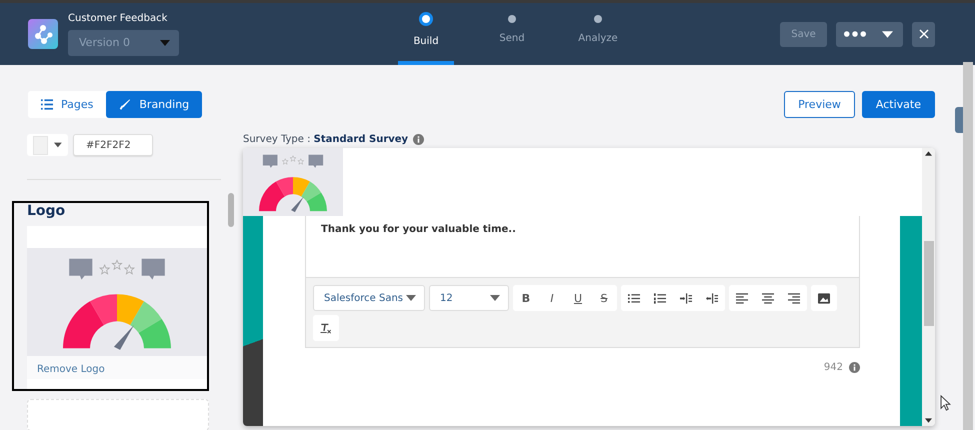 This screenshot has width=975, height=430. I want to click on bullet-list-icon, so click(634, 298).